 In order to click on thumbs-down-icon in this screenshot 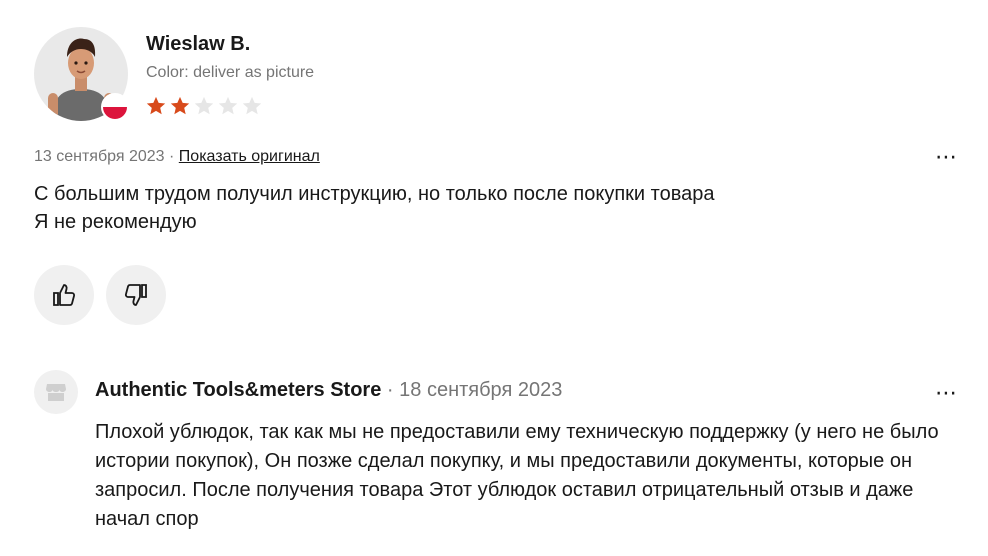, I will do `click(135, 295)`.